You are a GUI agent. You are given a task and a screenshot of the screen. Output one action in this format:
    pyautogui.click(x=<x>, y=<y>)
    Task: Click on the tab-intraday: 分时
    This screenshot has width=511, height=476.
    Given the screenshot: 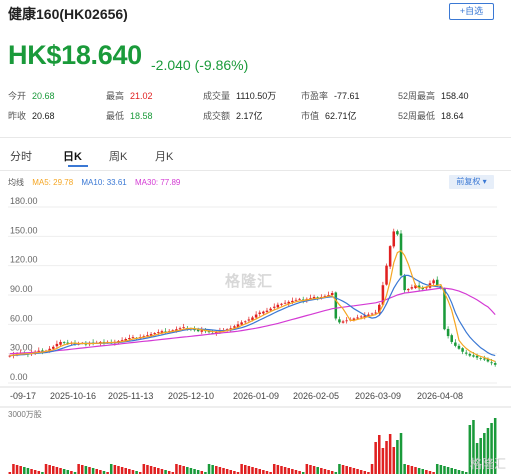 What is the action you would take?
    pyautogui.click(x=21, y=156)
    